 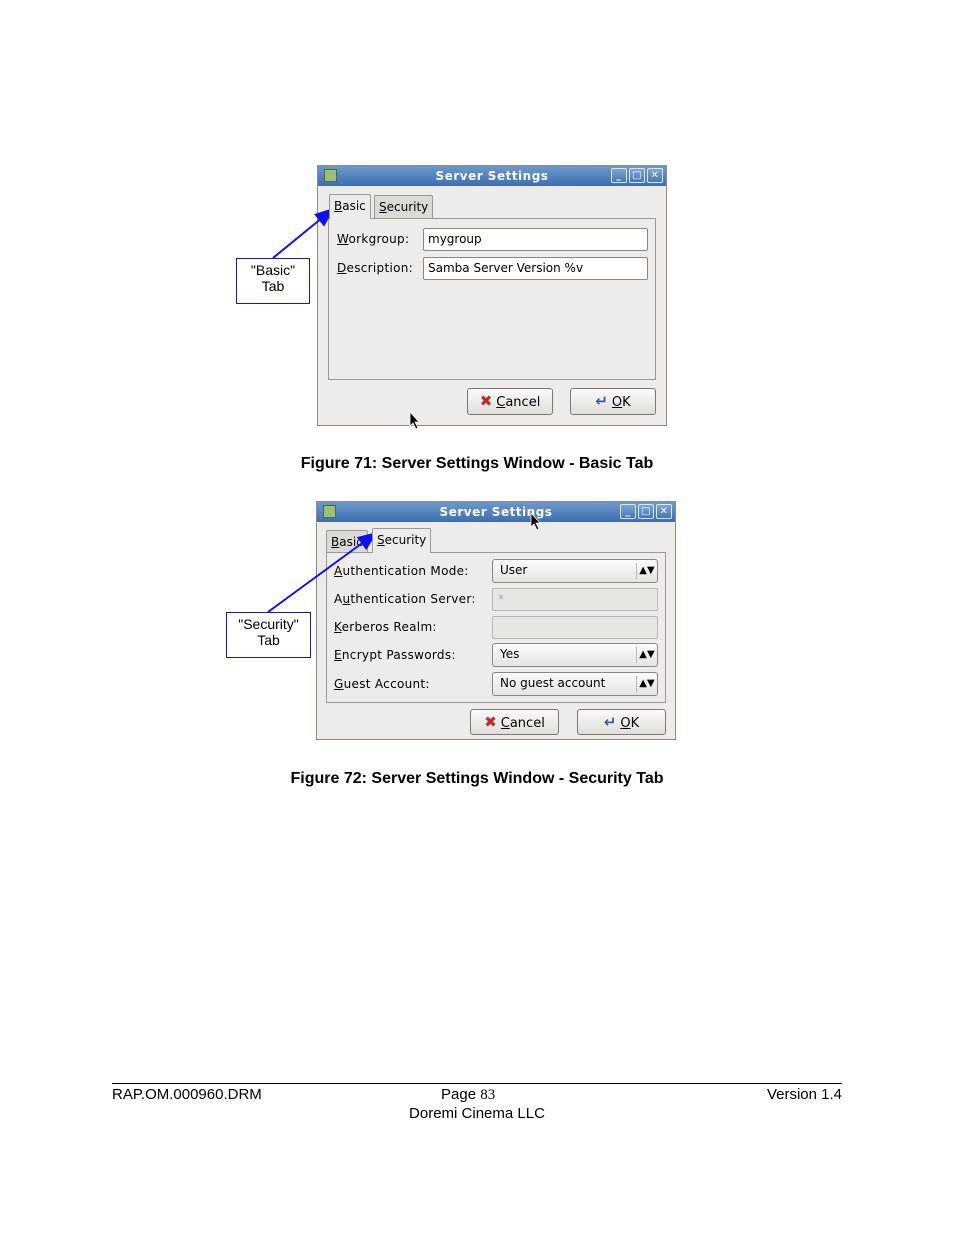 I want to click on encrypt-passwords-select: Yes ▲▼, so click(x=575, y=655).